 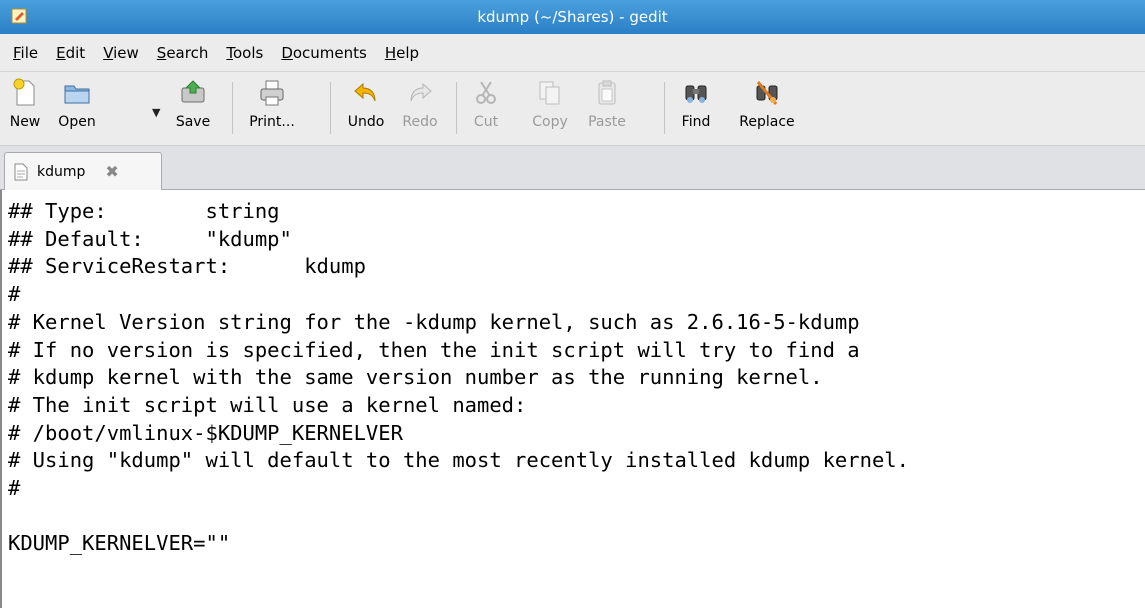 What do you see at coordinates (150, 238) in the screenshot?
I see `editor-line: ## Default: "kdump"` at bounding box center [150, 238].